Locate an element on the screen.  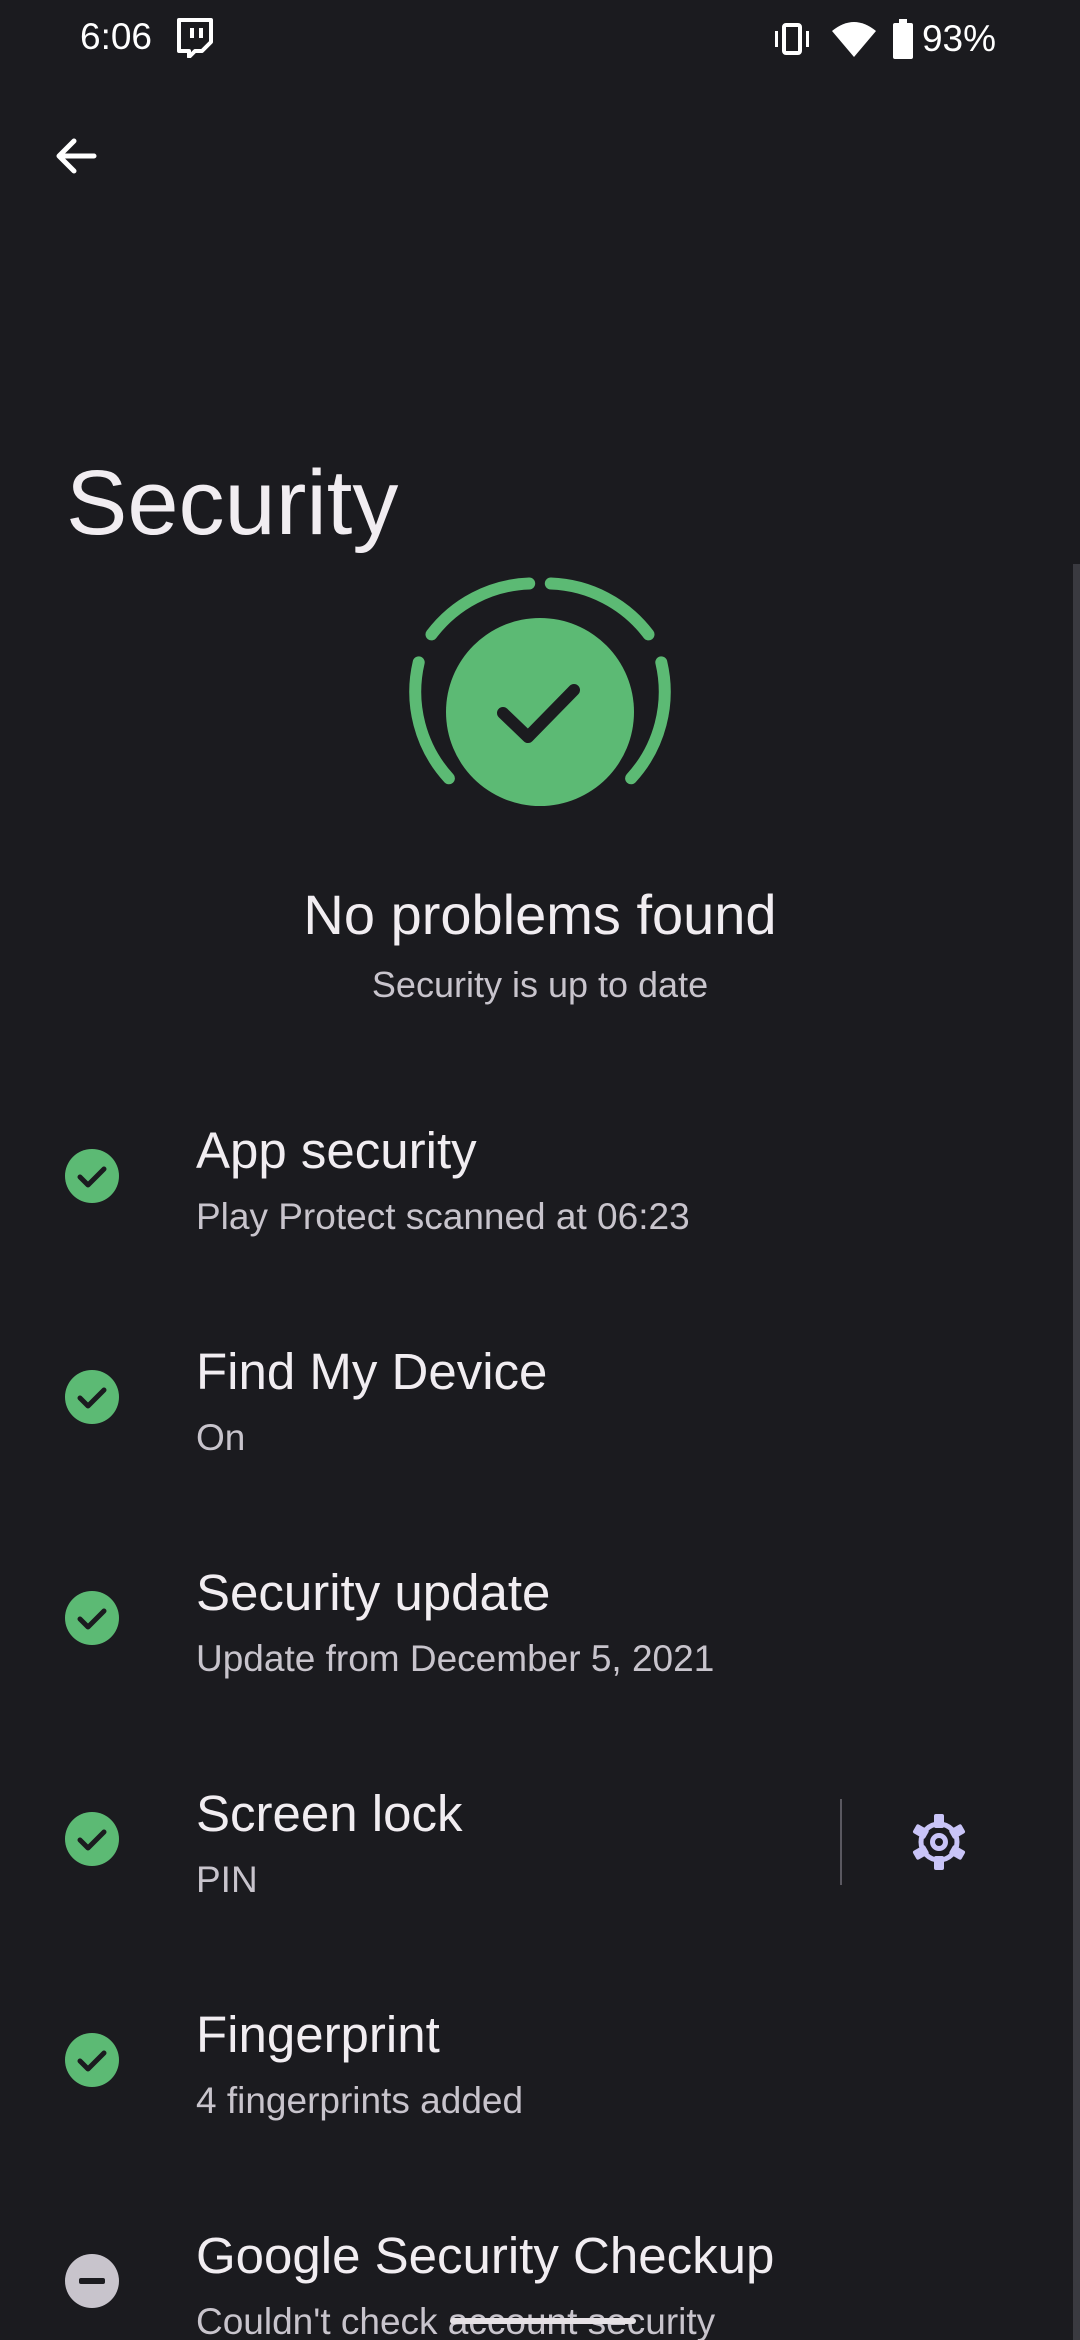
item-summary: 4 fingerprints added is located at coordinates (360, 2100).